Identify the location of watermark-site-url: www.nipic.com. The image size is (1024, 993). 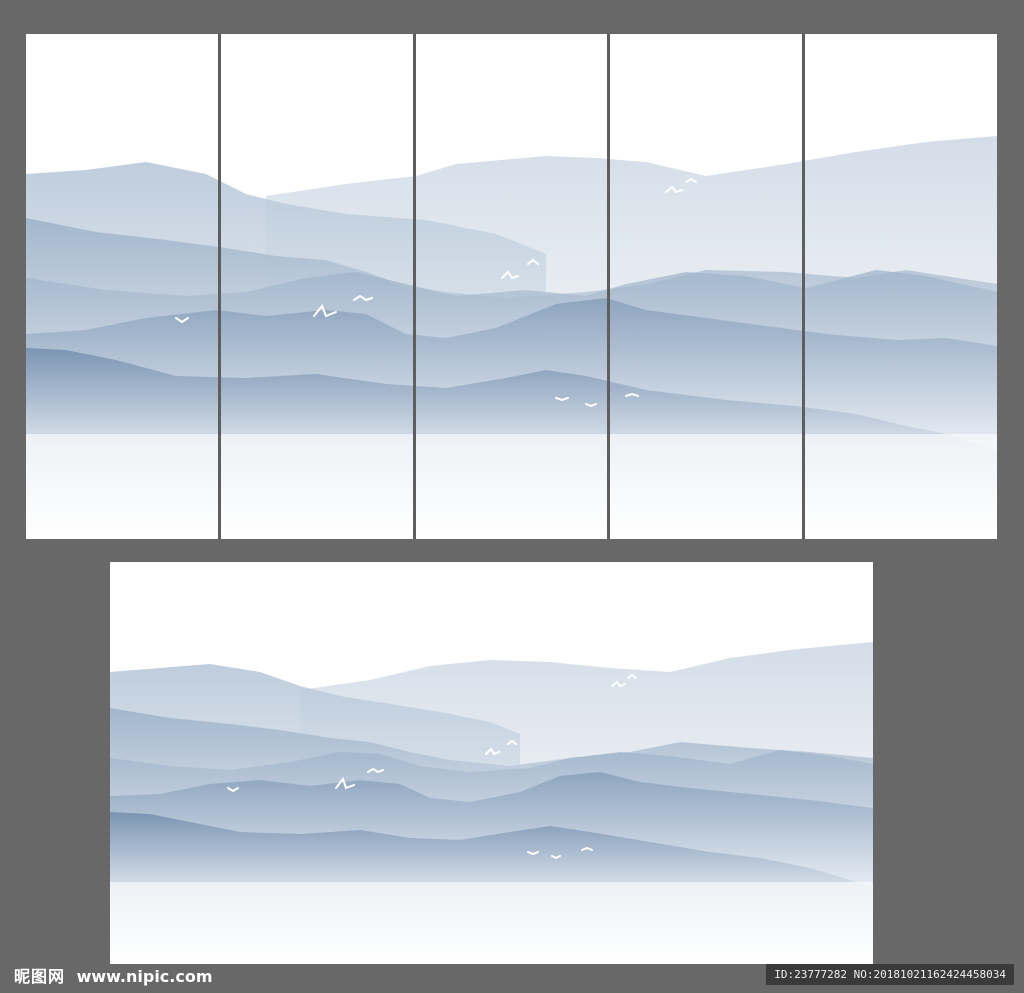
(144, 976).